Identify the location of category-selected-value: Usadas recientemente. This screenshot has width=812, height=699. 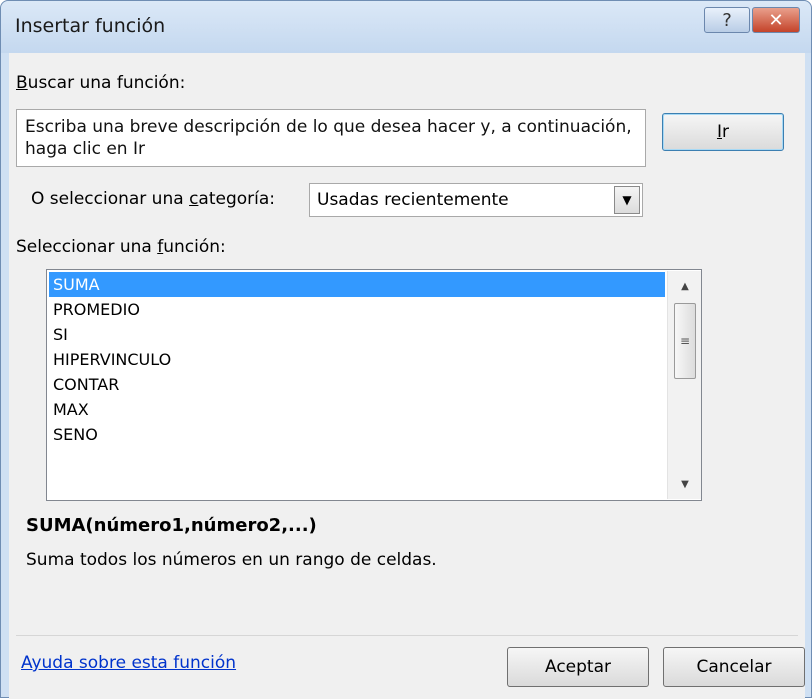
(413, 200).